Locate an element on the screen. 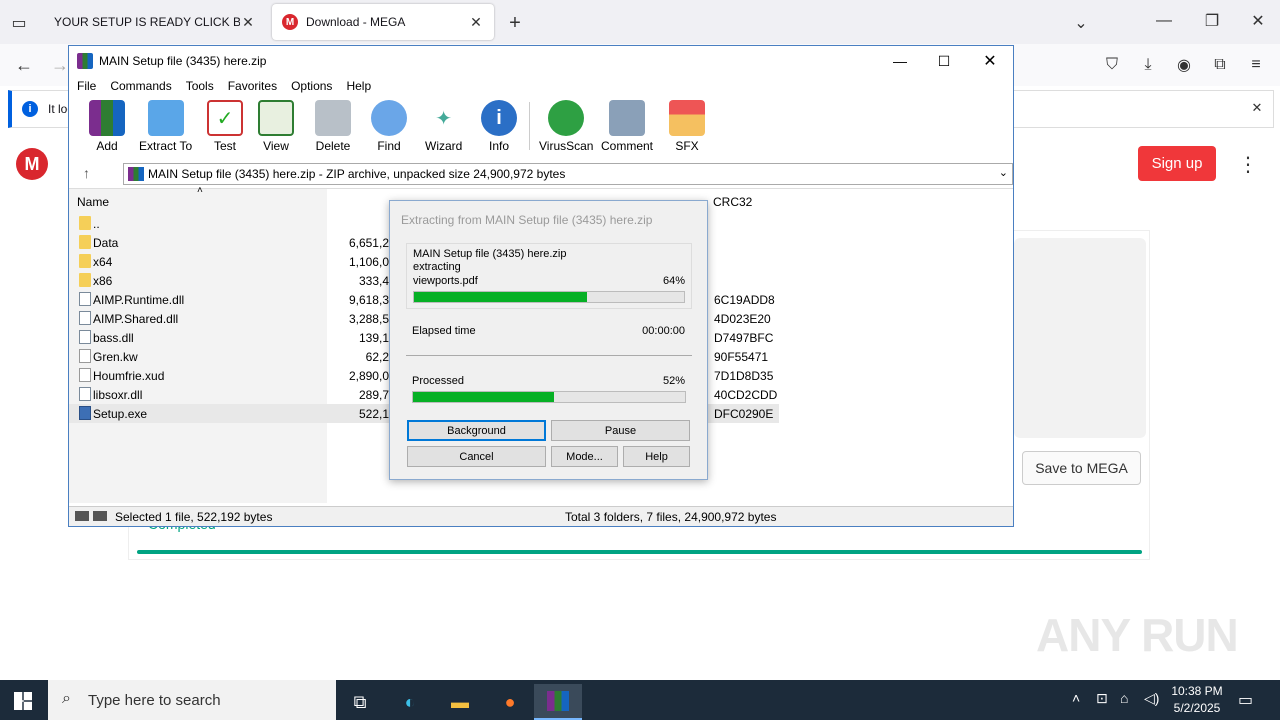 Image resolution: width=1280 pixels, height=720 pixels. menu-help: Help is located at coordinates (358, 86).